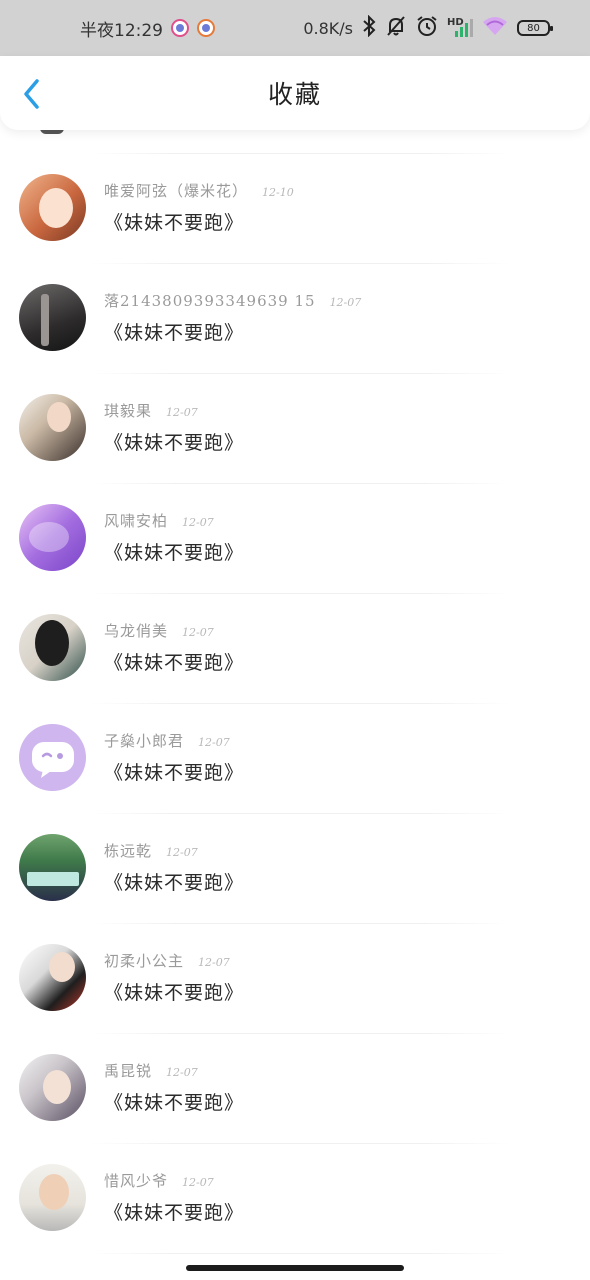 This screenshot has height=1280, width=590. Describe the element at coordinates (136, 1180) in the screenshot. I see `username: 惜风少爷` at that location.